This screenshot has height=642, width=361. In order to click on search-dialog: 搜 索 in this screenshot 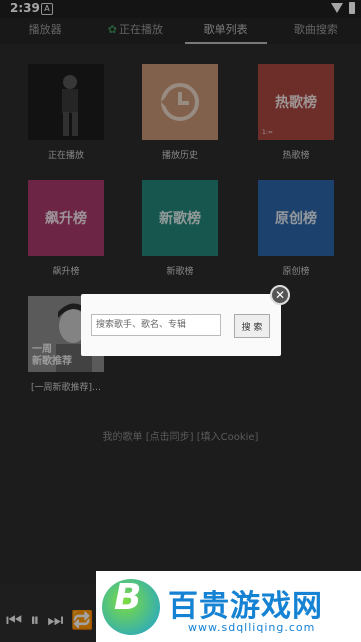, I will do `click(181, 325)`.